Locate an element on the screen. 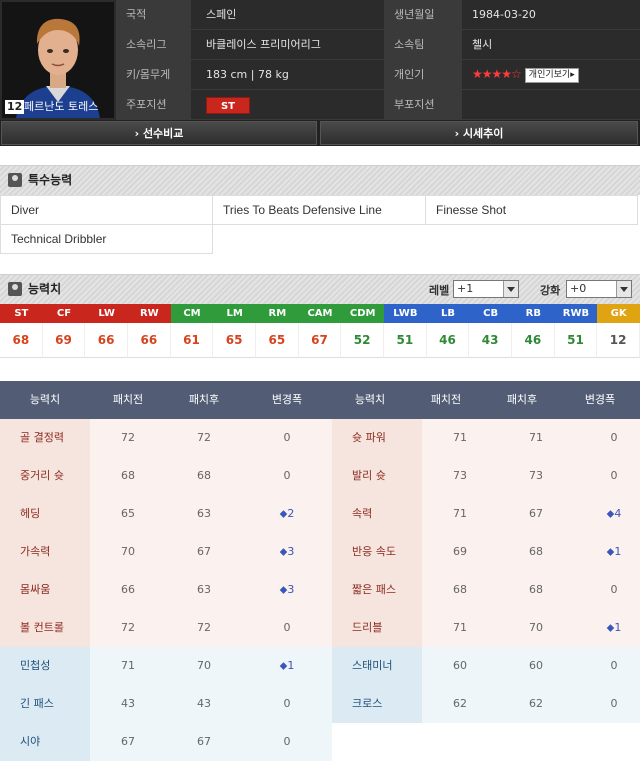  user-icon is located at coordinates (15, 180).